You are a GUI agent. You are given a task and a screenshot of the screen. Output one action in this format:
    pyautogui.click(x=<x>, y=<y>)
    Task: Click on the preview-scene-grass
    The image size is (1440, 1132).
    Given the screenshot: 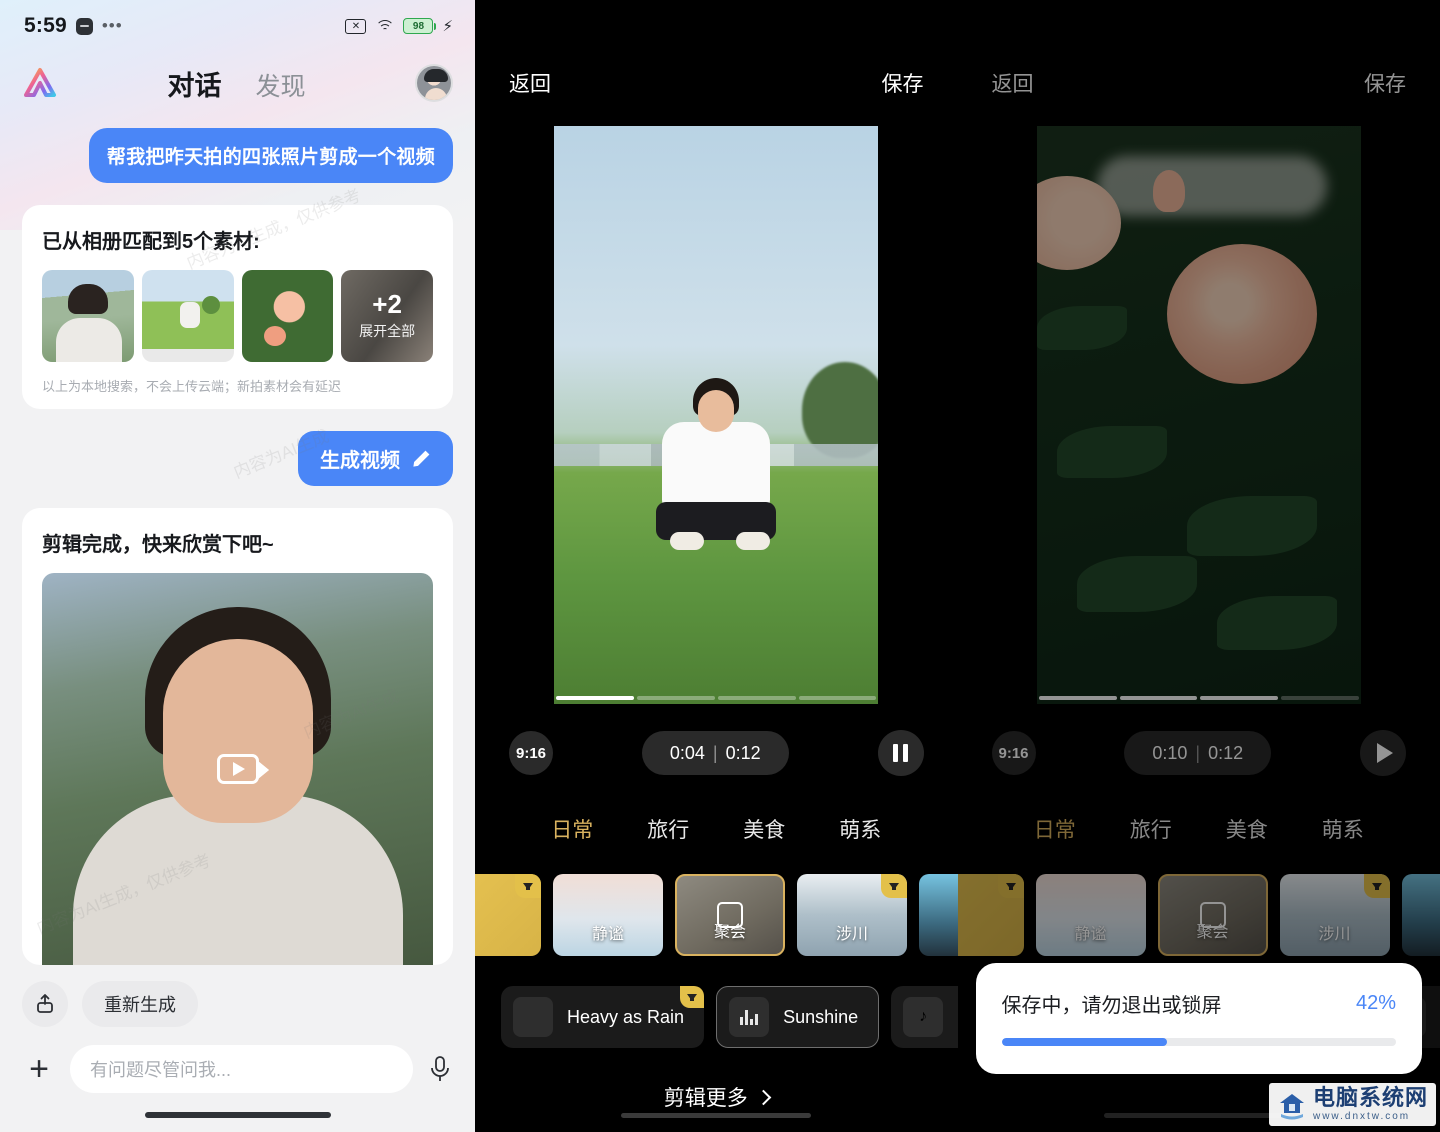 What is the action you would take?
    pyautogui.click(x=716, y=415)
    